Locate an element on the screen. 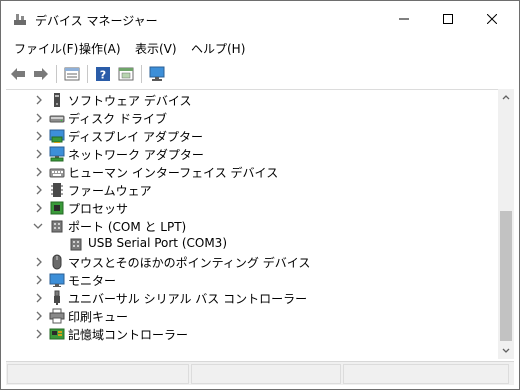  tree-item-usb-controllers: ユニバーサル シリアル バス コントローラー is located at coordinates (252, 298).